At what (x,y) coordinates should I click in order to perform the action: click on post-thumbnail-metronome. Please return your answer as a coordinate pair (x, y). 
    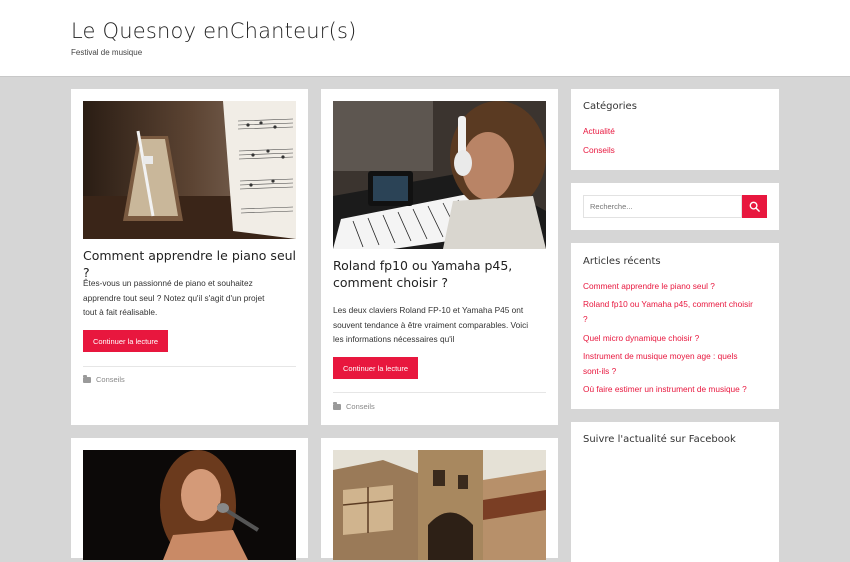
    Looking at the image, I should click on (189, 170).